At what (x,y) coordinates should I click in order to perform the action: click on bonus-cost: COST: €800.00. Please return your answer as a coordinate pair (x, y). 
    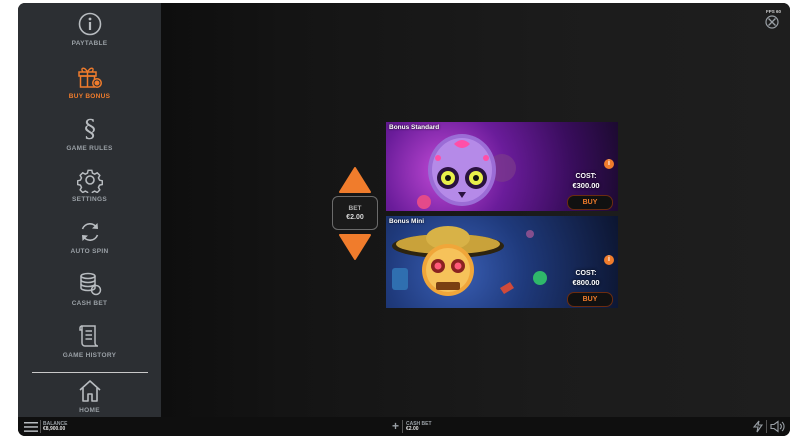
    Looking at the image, I should click on (586, 278).